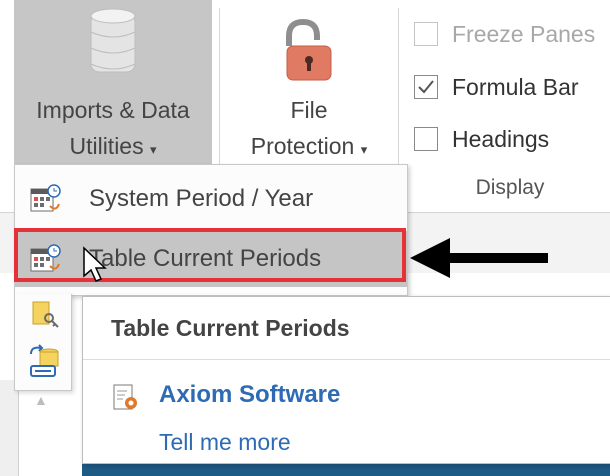 Image resolution: width=610 pixels, height=476 pixels. Describe the element at coordinates (309, 85) in the screenshot. I see `file-protection-button: File Protection ▾` at that location.